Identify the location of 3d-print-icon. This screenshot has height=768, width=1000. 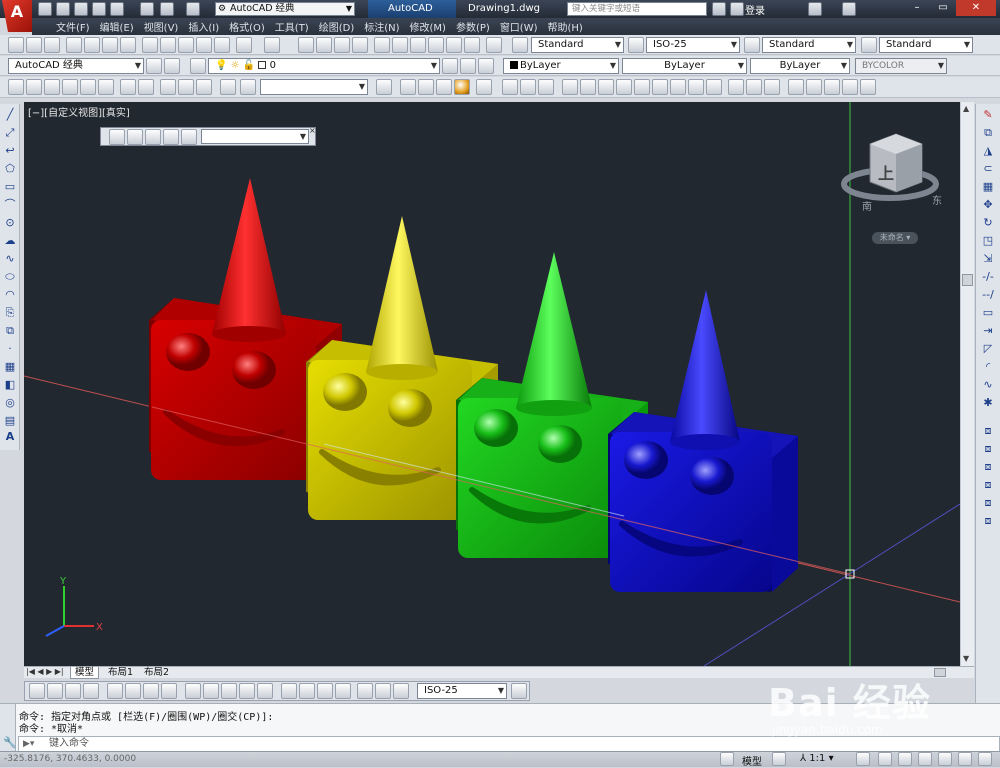
(128, 45).